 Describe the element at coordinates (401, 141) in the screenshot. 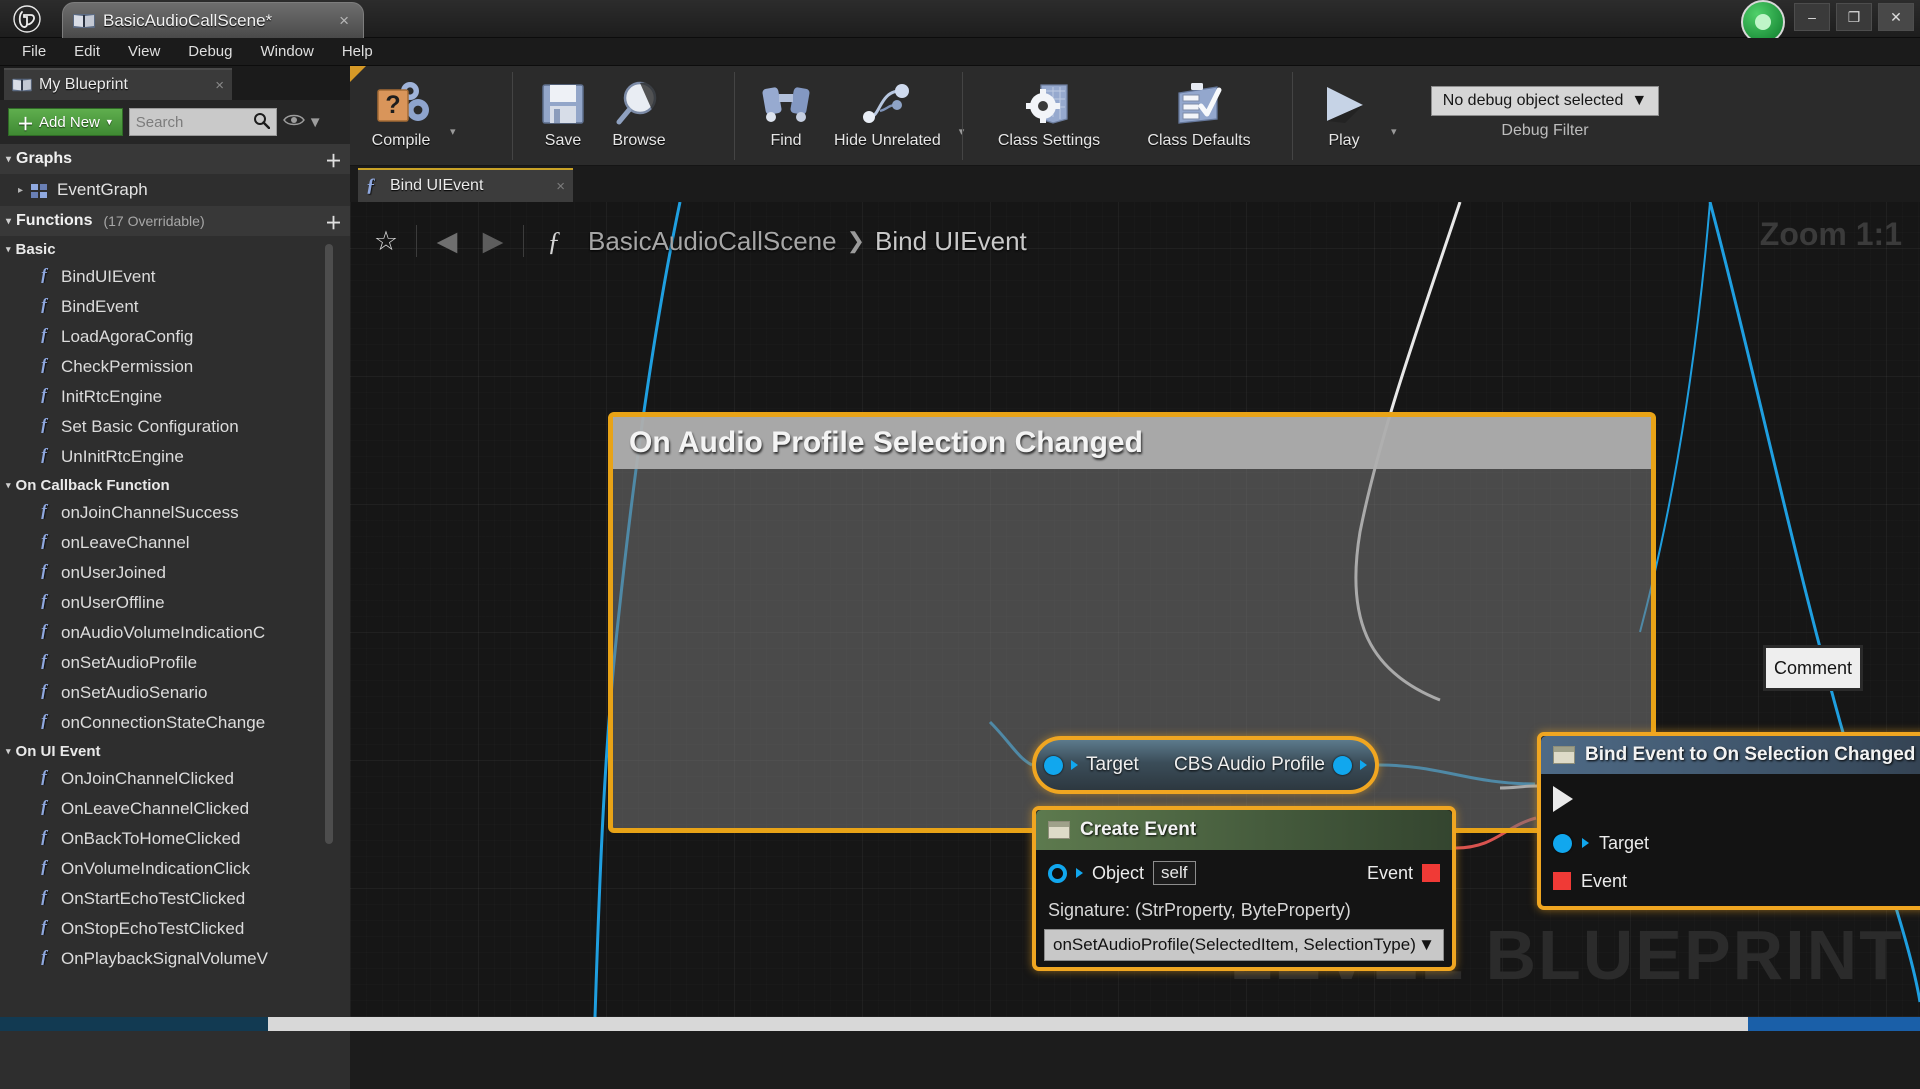

I see `compile-label: Compile` at that location.